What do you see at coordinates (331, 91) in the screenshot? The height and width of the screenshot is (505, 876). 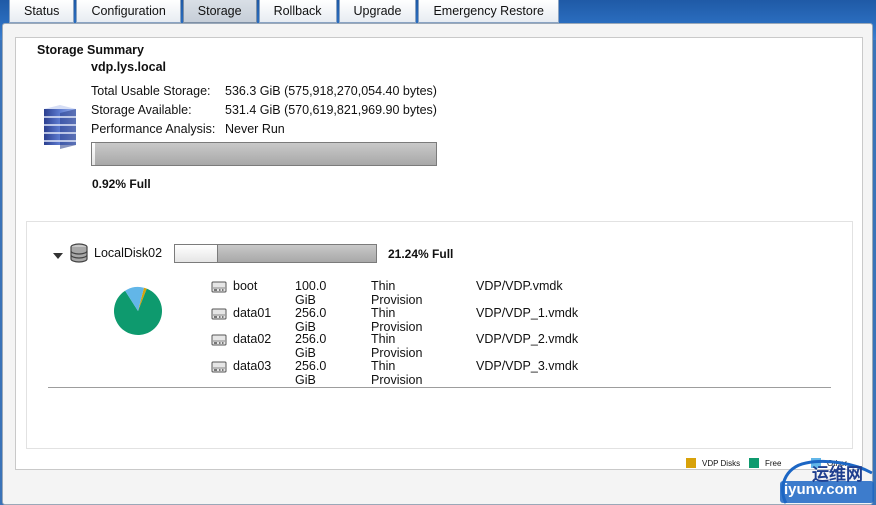 I see `total-usable-value: 536.3 GiB (575,918,270,054.40 bytes)` at bounding box center [331, 91].